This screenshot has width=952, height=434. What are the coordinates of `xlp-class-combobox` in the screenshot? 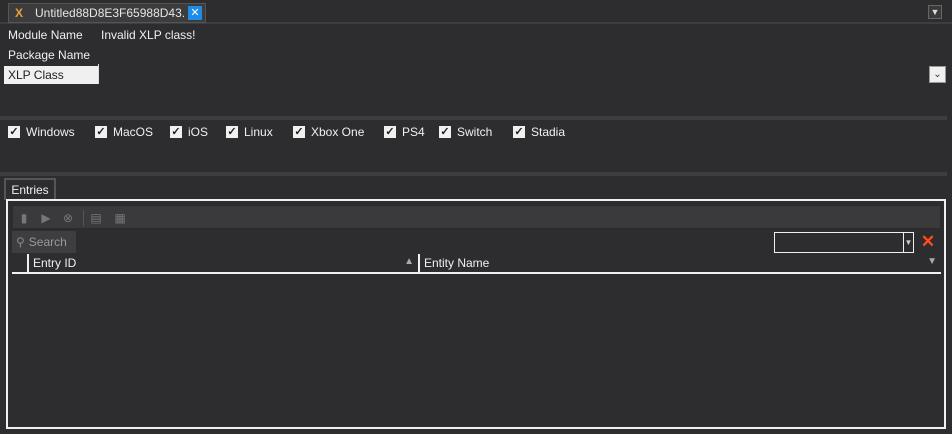 It's located at (513, 74).